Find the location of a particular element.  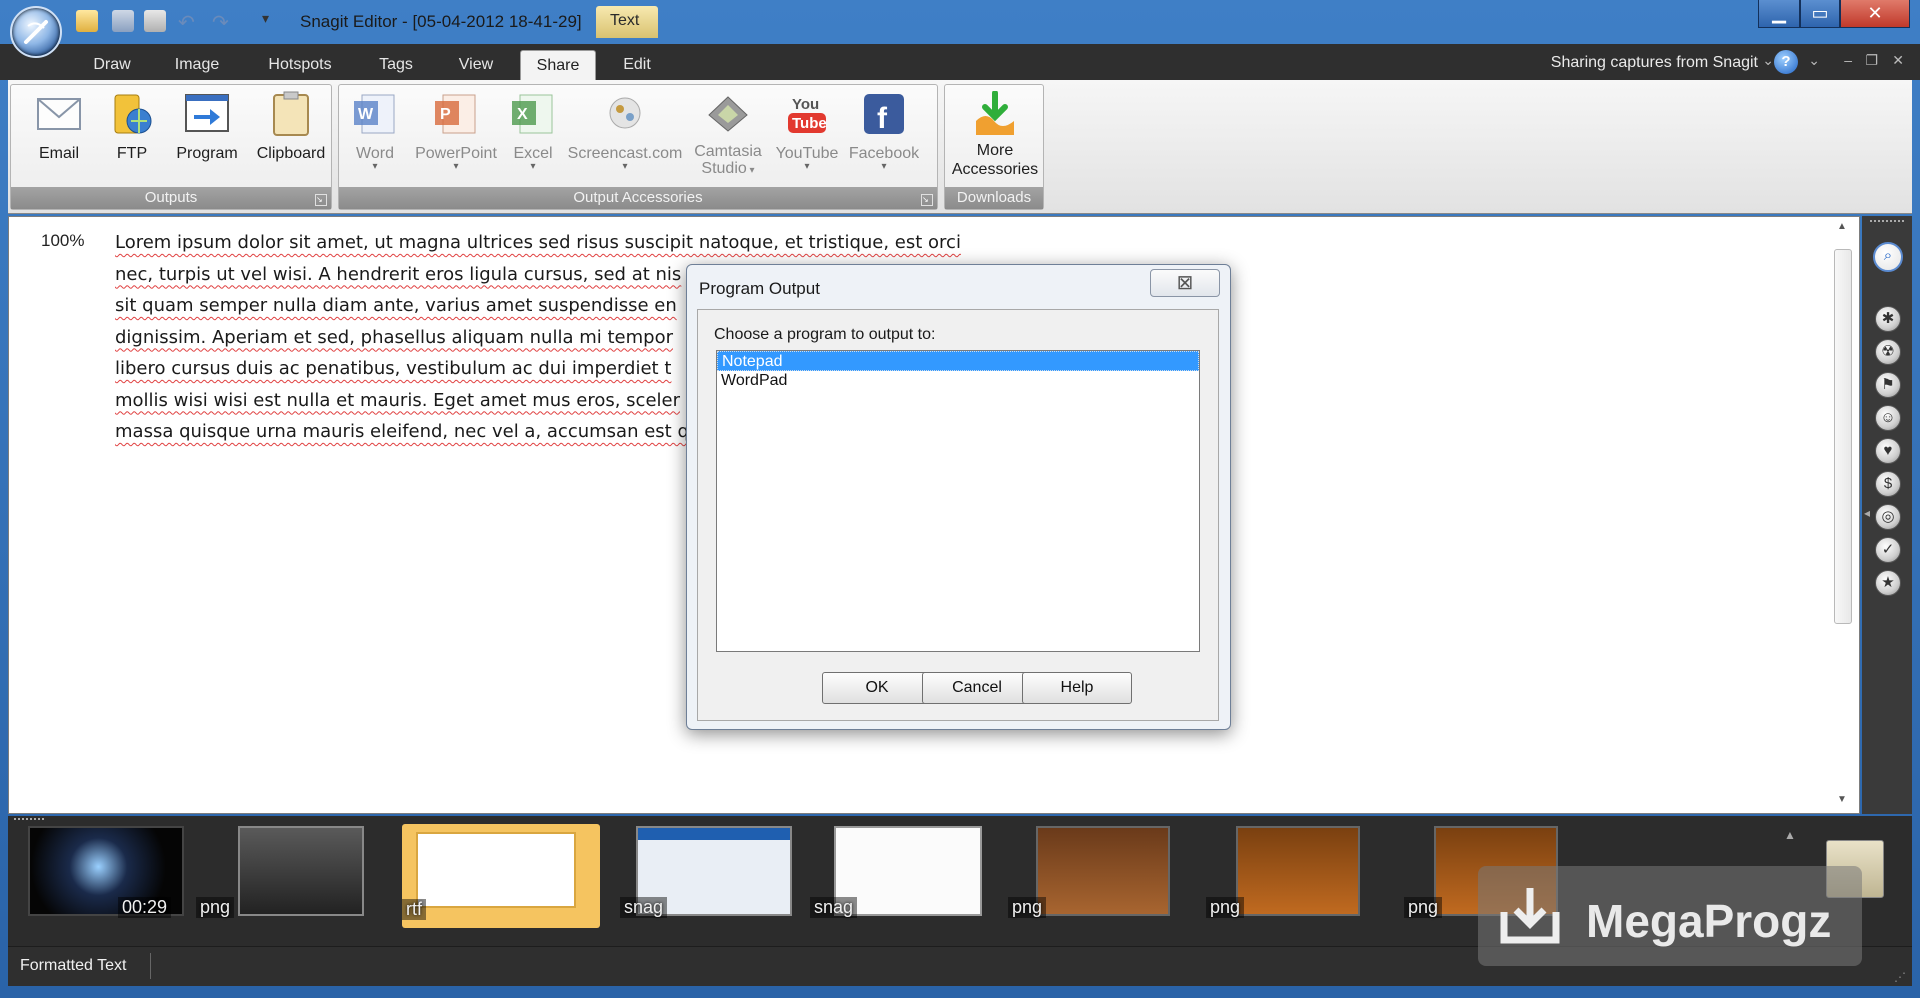

zoom-search-icon: ⌕ is located at coordinates (1888, 257).